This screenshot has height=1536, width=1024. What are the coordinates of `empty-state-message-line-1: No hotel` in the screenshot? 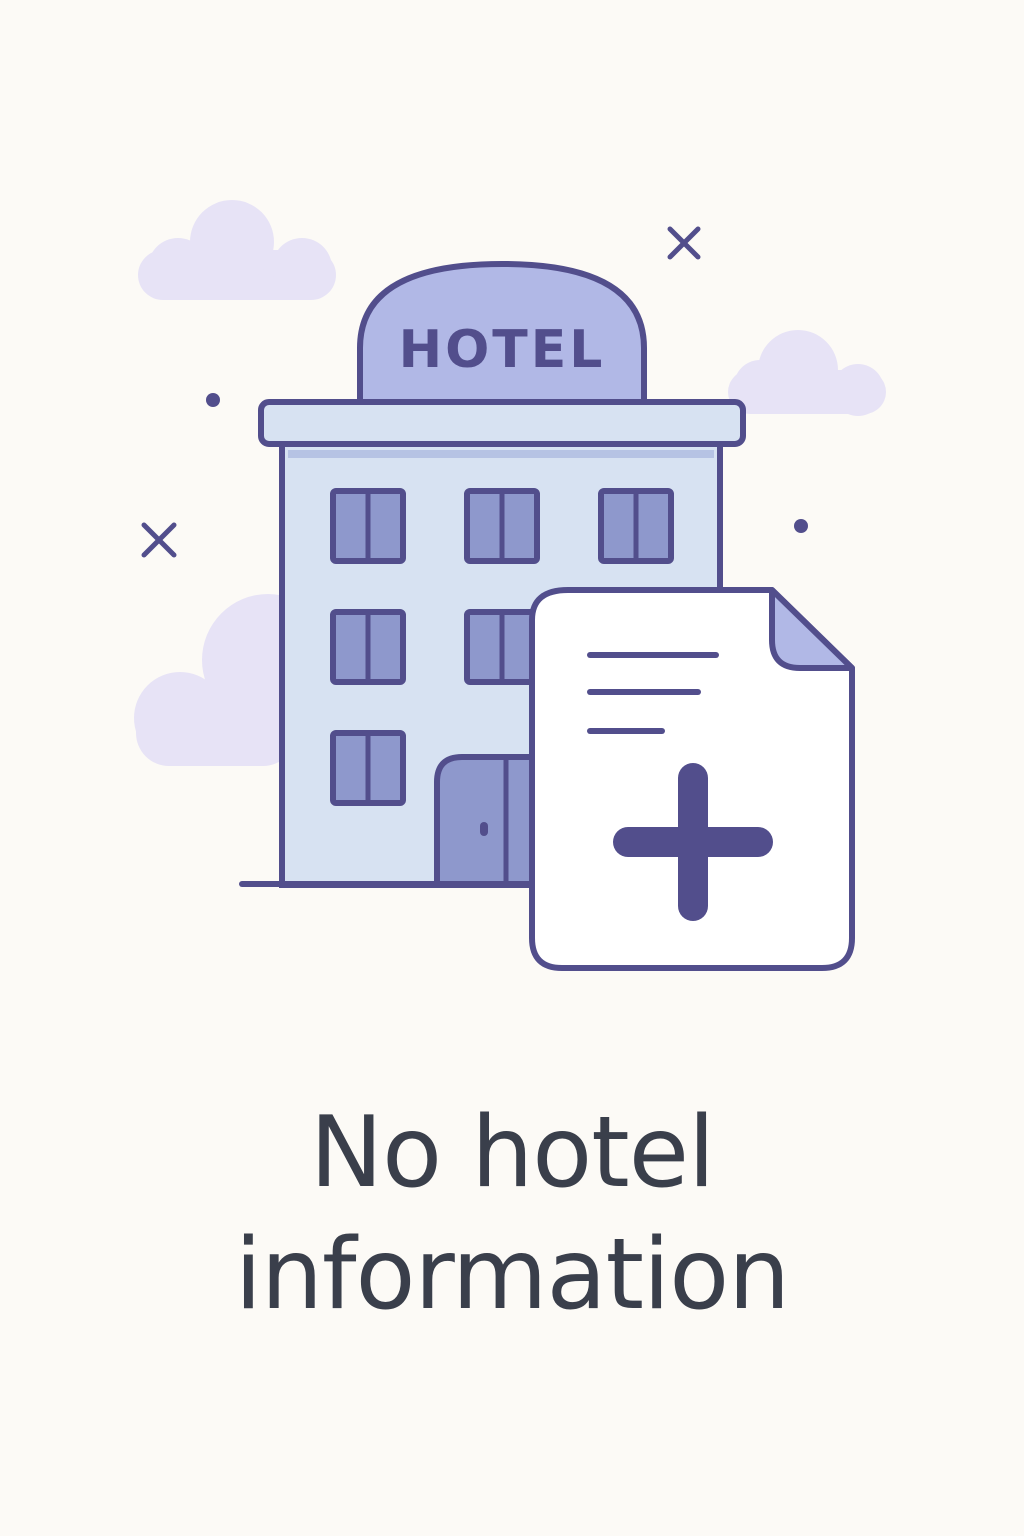 It's located at (512, 1153).